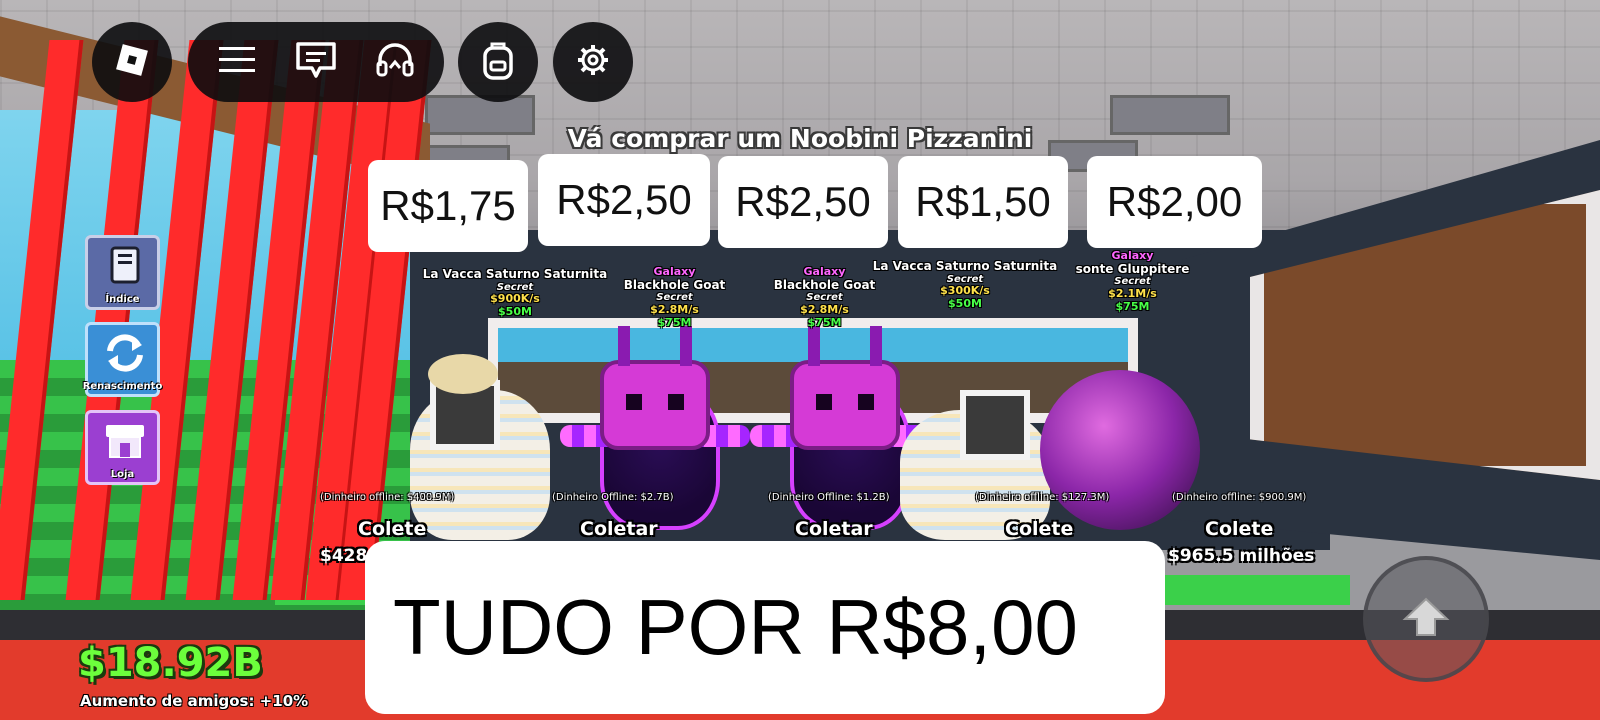 Image resolution: width=1600 pixels, height=720 pixels. I want to click on brainrot-model-gluppitere, so click(1120, 450).